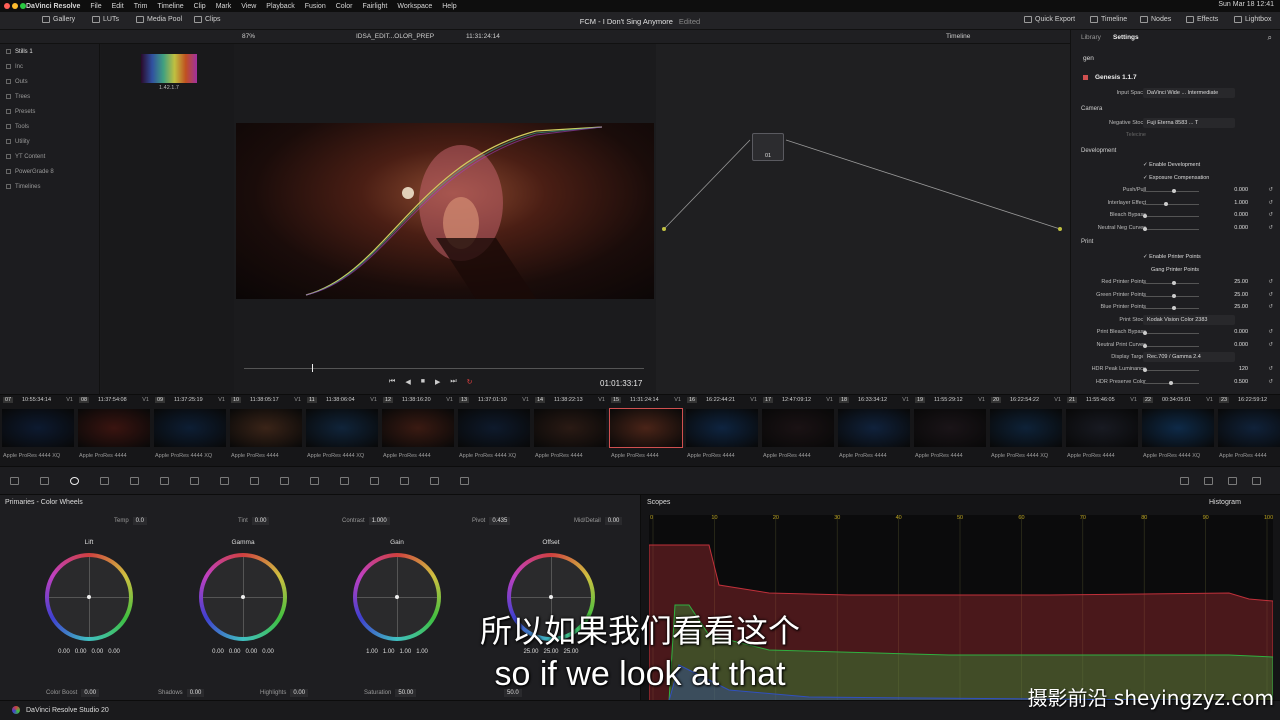 The width and height of the screenshot is (1280, 720). Describe the element at coordinates (284, 481) in the screenshot. I see `tracker-icon` at that location.